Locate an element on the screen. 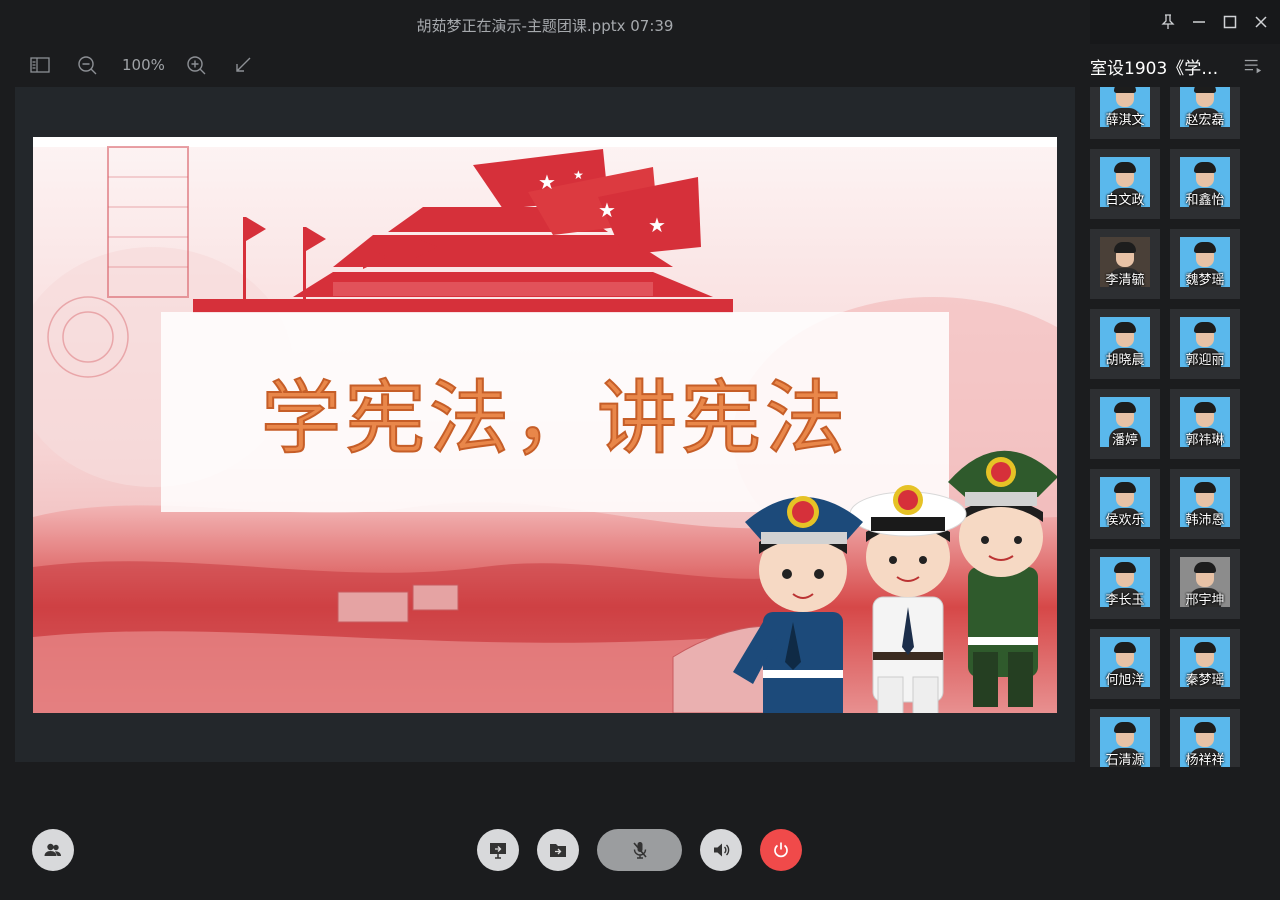 This screenshot has width=1280, height=900. members-button is located at coordinates (53, 850).